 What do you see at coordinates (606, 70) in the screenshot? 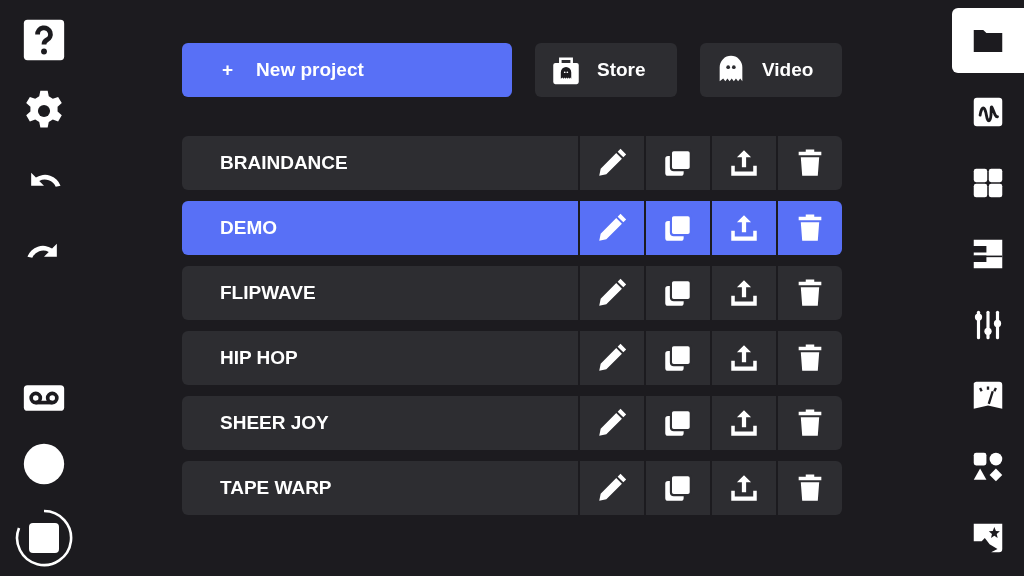
I see `store-button: Store` at bounding box center [606, 70].